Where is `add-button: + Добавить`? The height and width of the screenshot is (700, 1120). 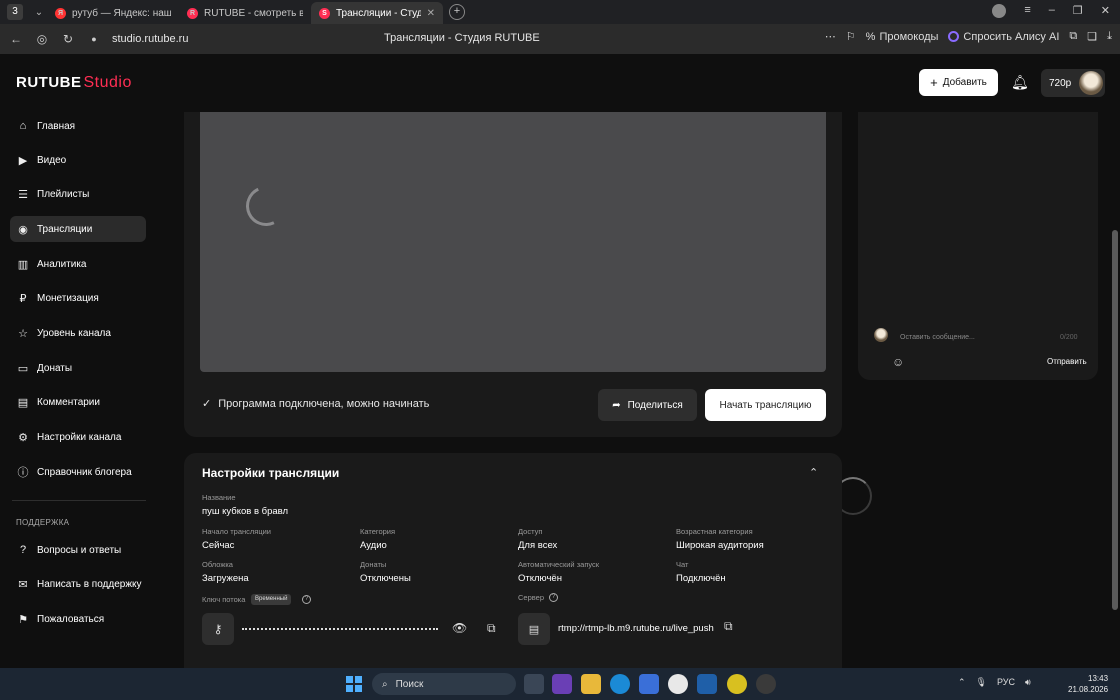 add-button: + Добавить is located at coordinates (958, 82).